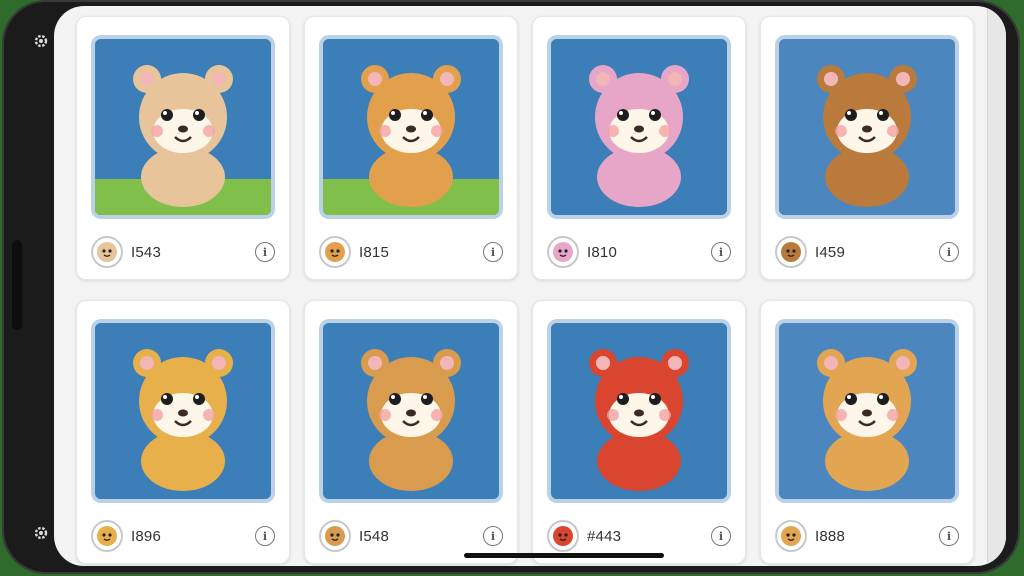 This screenshot has height=576, width=1024. I want to click on sticker-card: I810 i, so click(639, 148).